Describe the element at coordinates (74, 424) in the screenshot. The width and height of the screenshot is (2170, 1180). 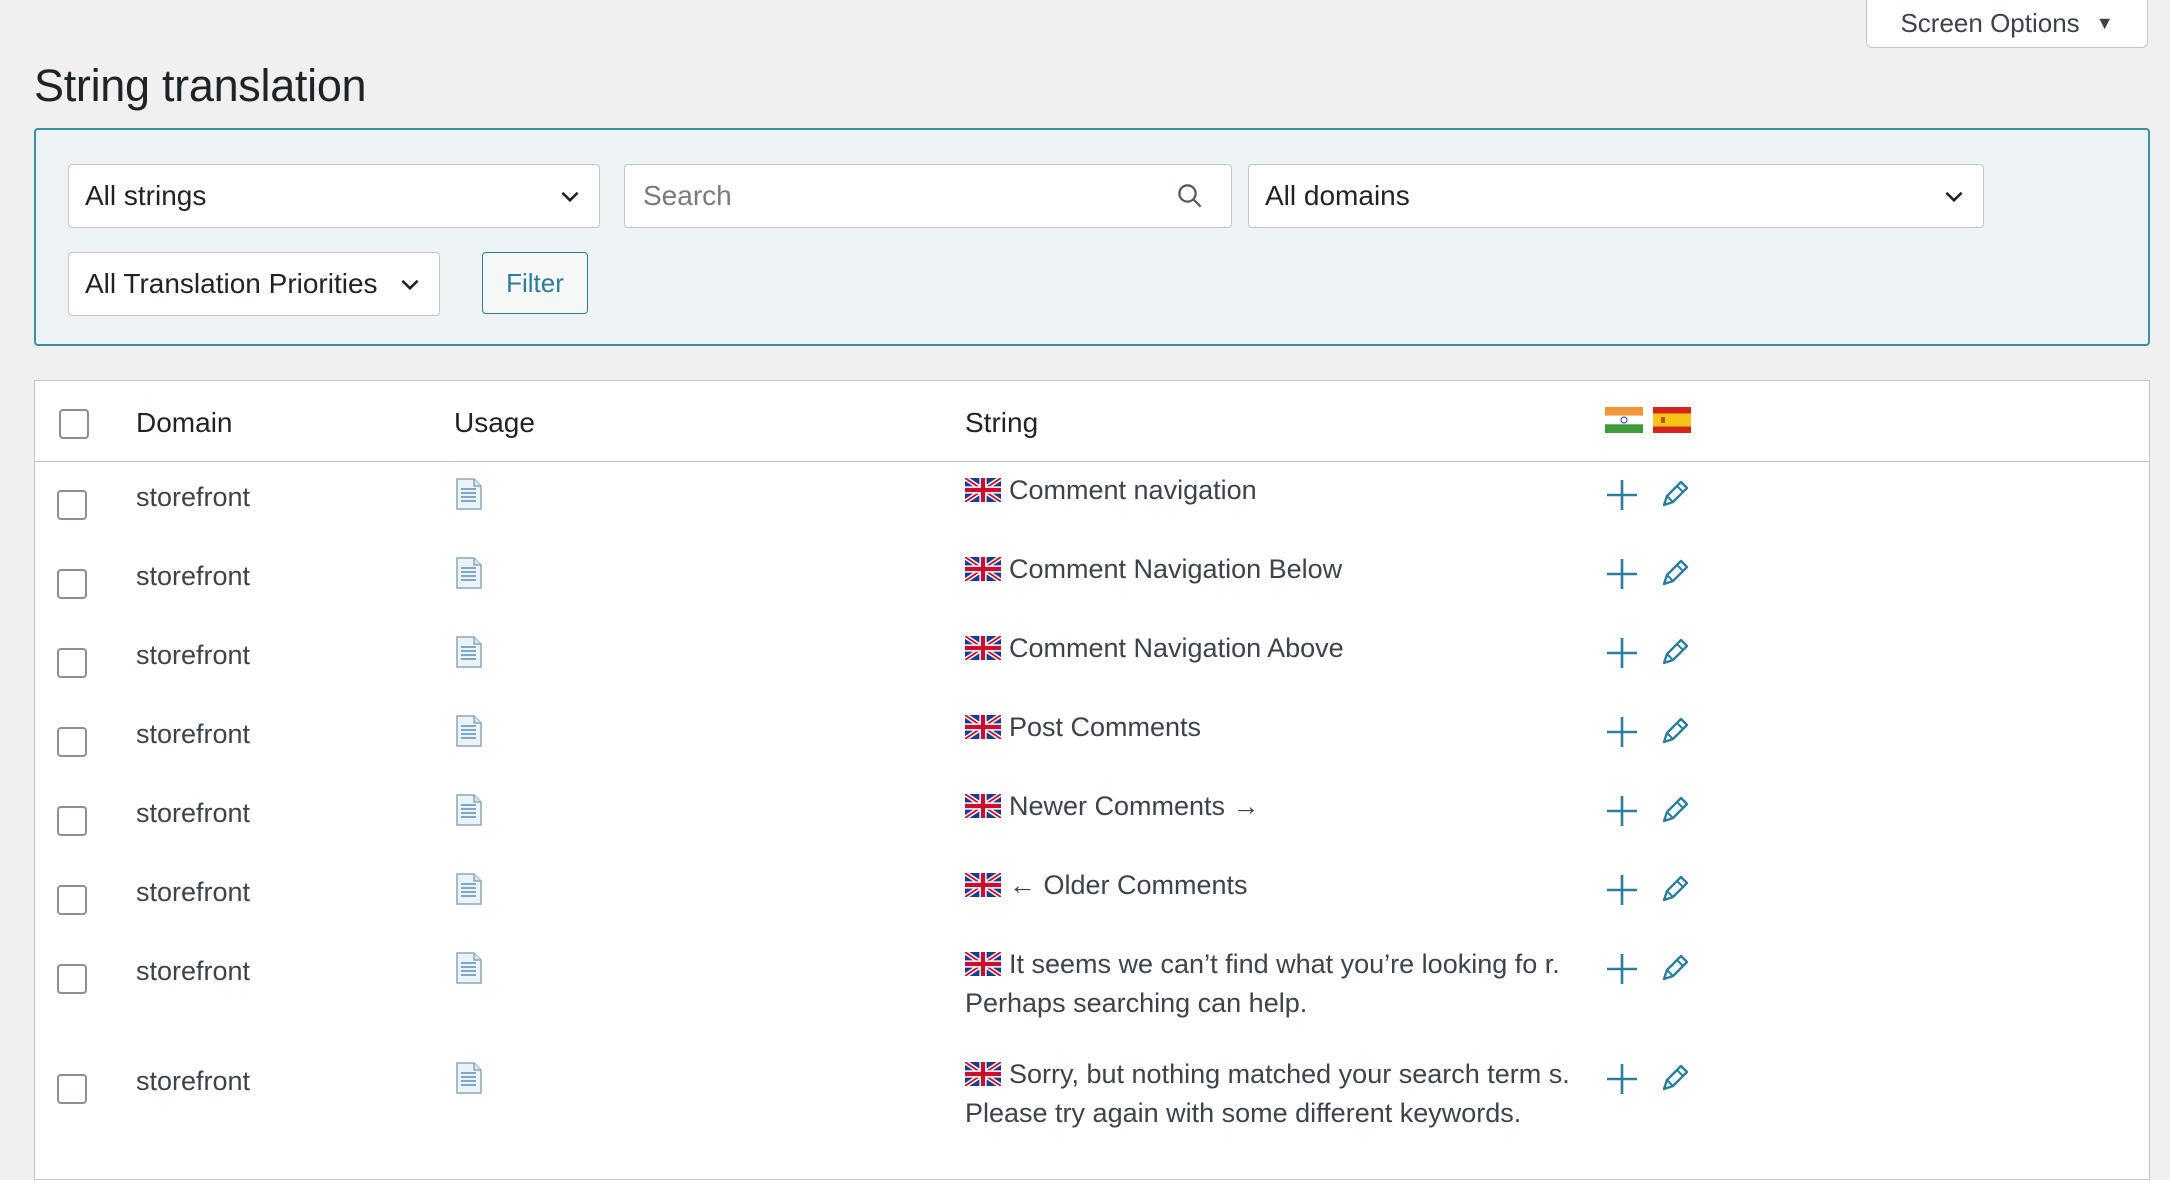
I see `select-all-checkbox` at that location.